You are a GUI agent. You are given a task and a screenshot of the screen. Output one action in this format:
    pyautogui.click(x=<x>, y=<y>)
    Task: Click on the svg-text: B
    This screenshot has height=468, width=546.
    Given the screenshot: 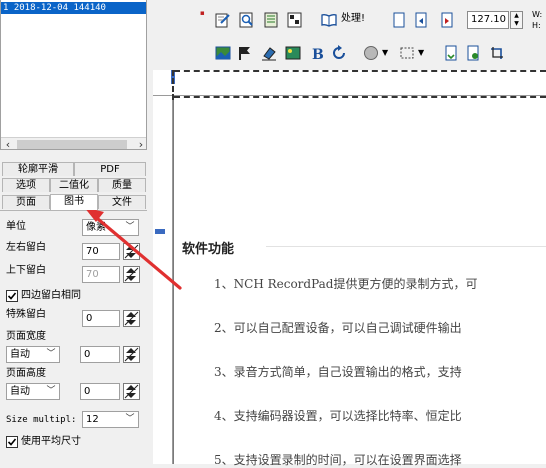 What is the action you would take?
    pyautogui.click(x=318, y=54)
    